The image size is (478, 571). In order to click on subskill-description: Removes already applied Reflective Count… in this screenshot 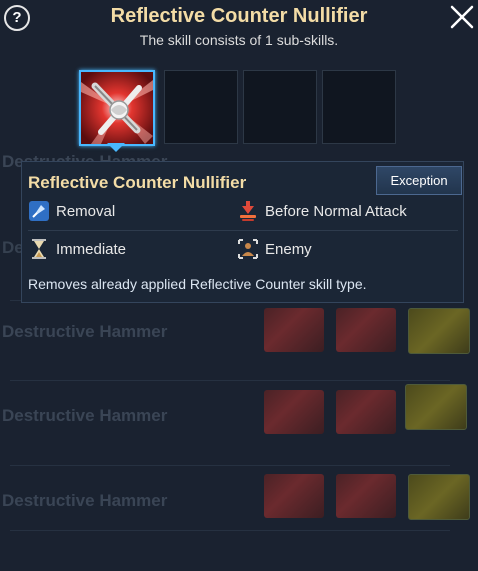, I will do `click(197, 284)`.